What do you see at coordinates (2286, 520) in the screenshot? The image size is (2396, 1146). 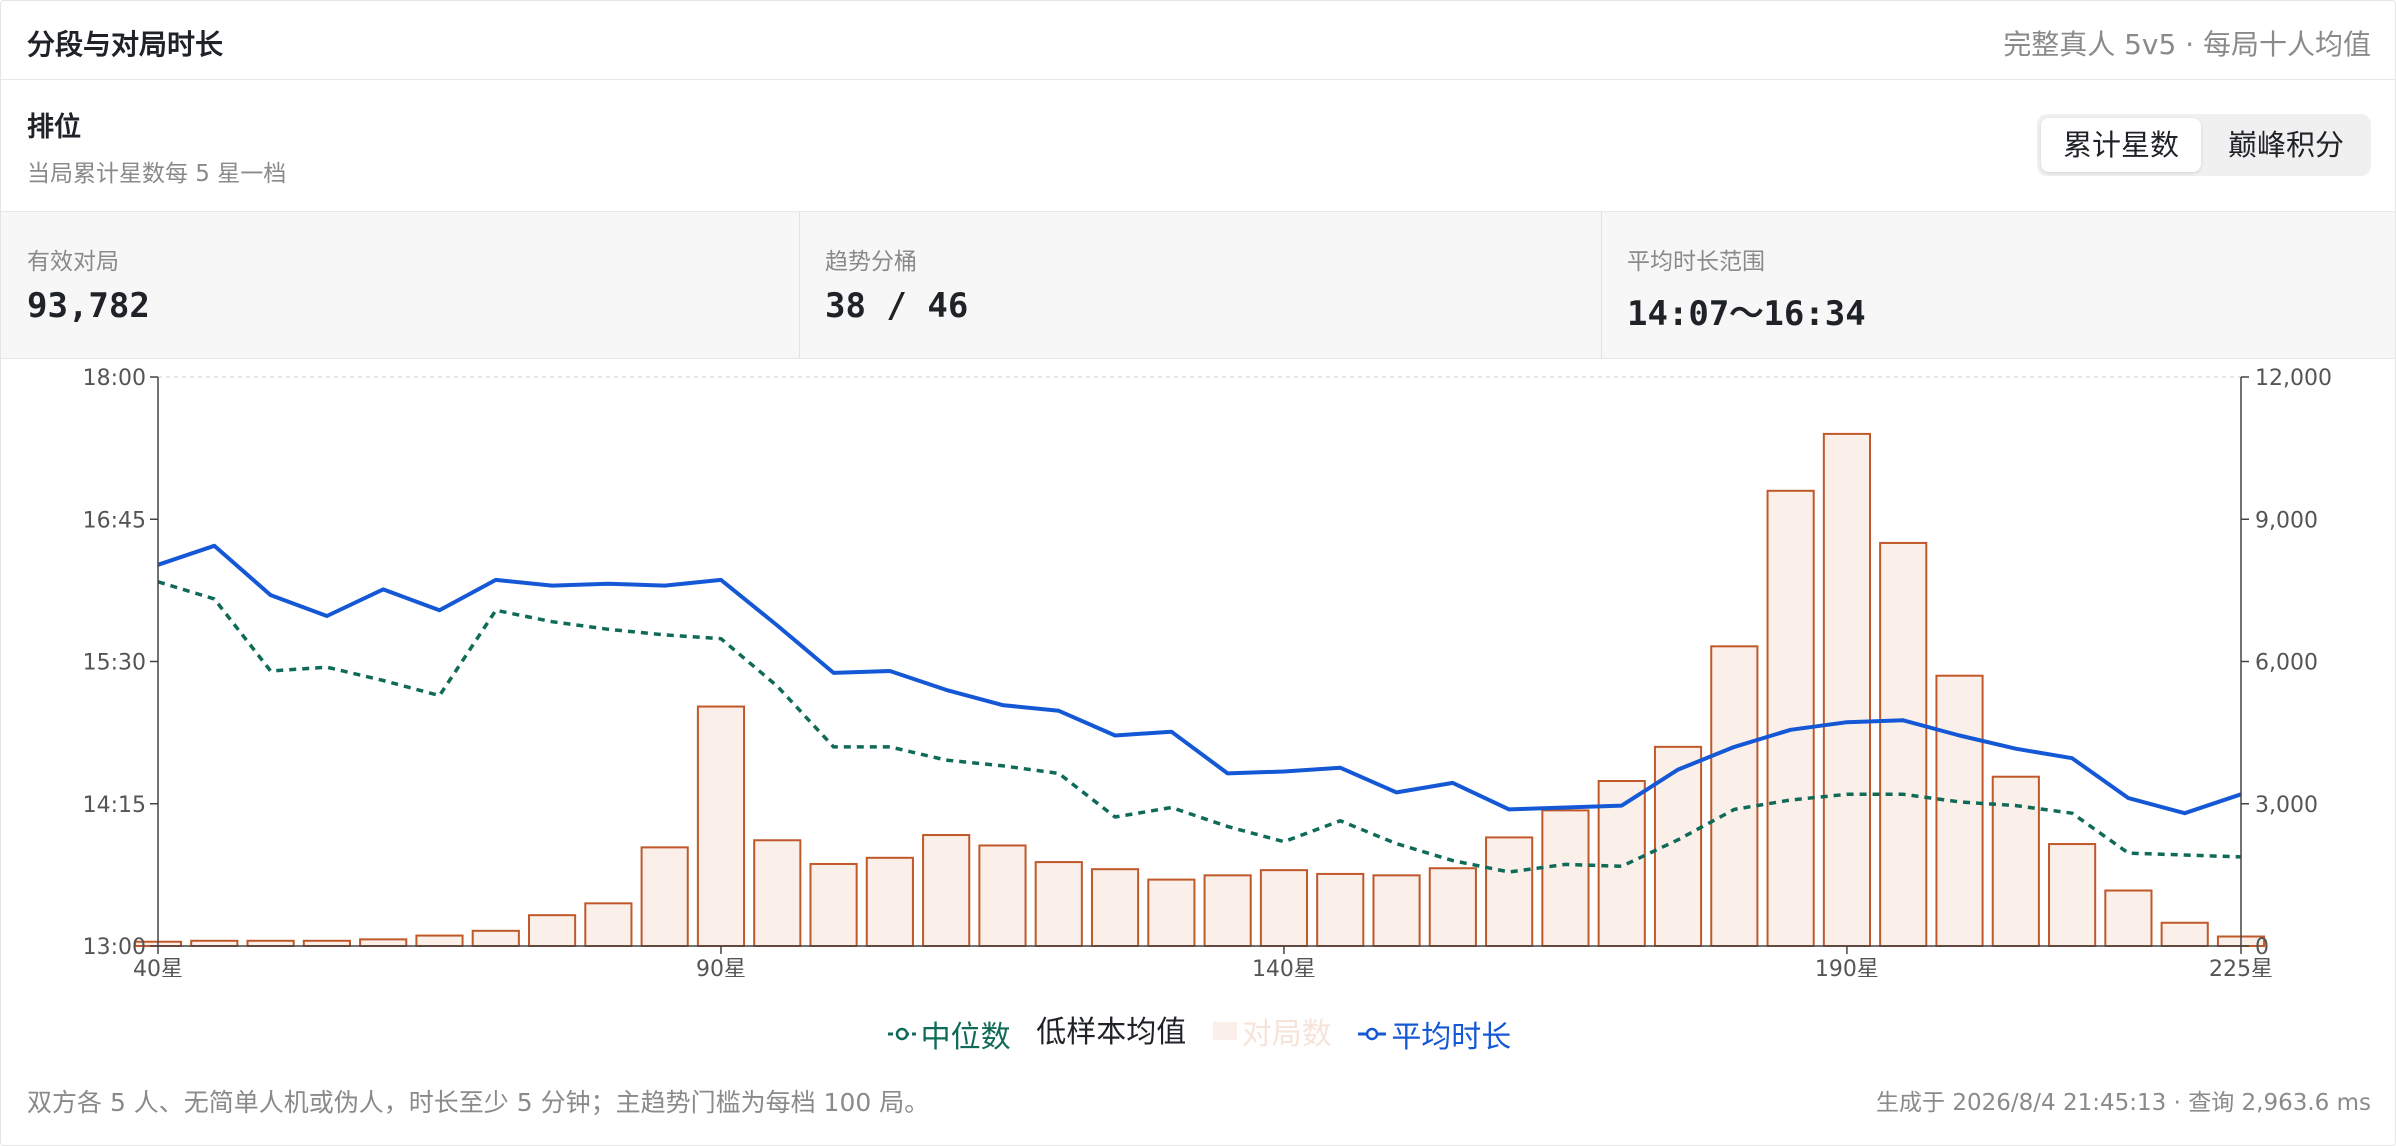 I see `right-tick-label: 9,000` at bounding box center [2286, 520].